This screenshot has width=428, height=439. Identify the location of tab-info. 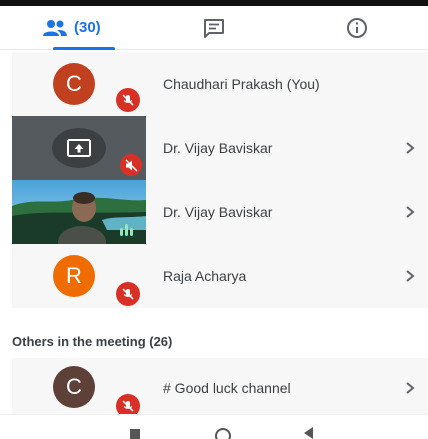
(356, 27).